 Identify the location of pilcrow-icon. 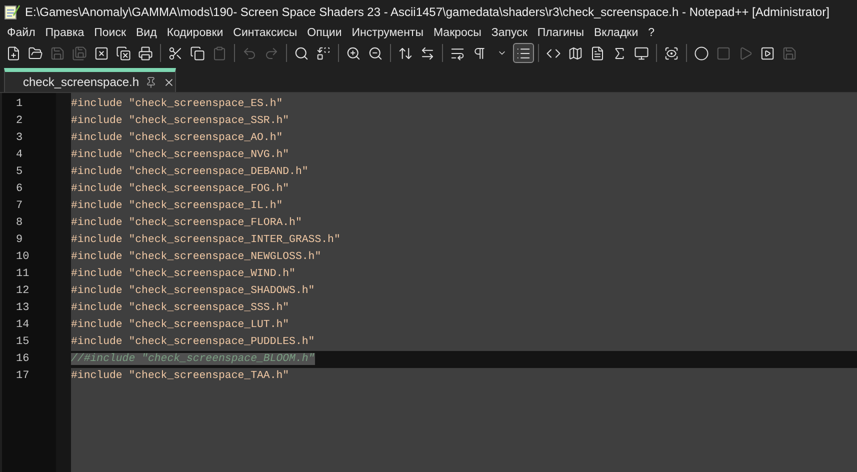
(479, 53).